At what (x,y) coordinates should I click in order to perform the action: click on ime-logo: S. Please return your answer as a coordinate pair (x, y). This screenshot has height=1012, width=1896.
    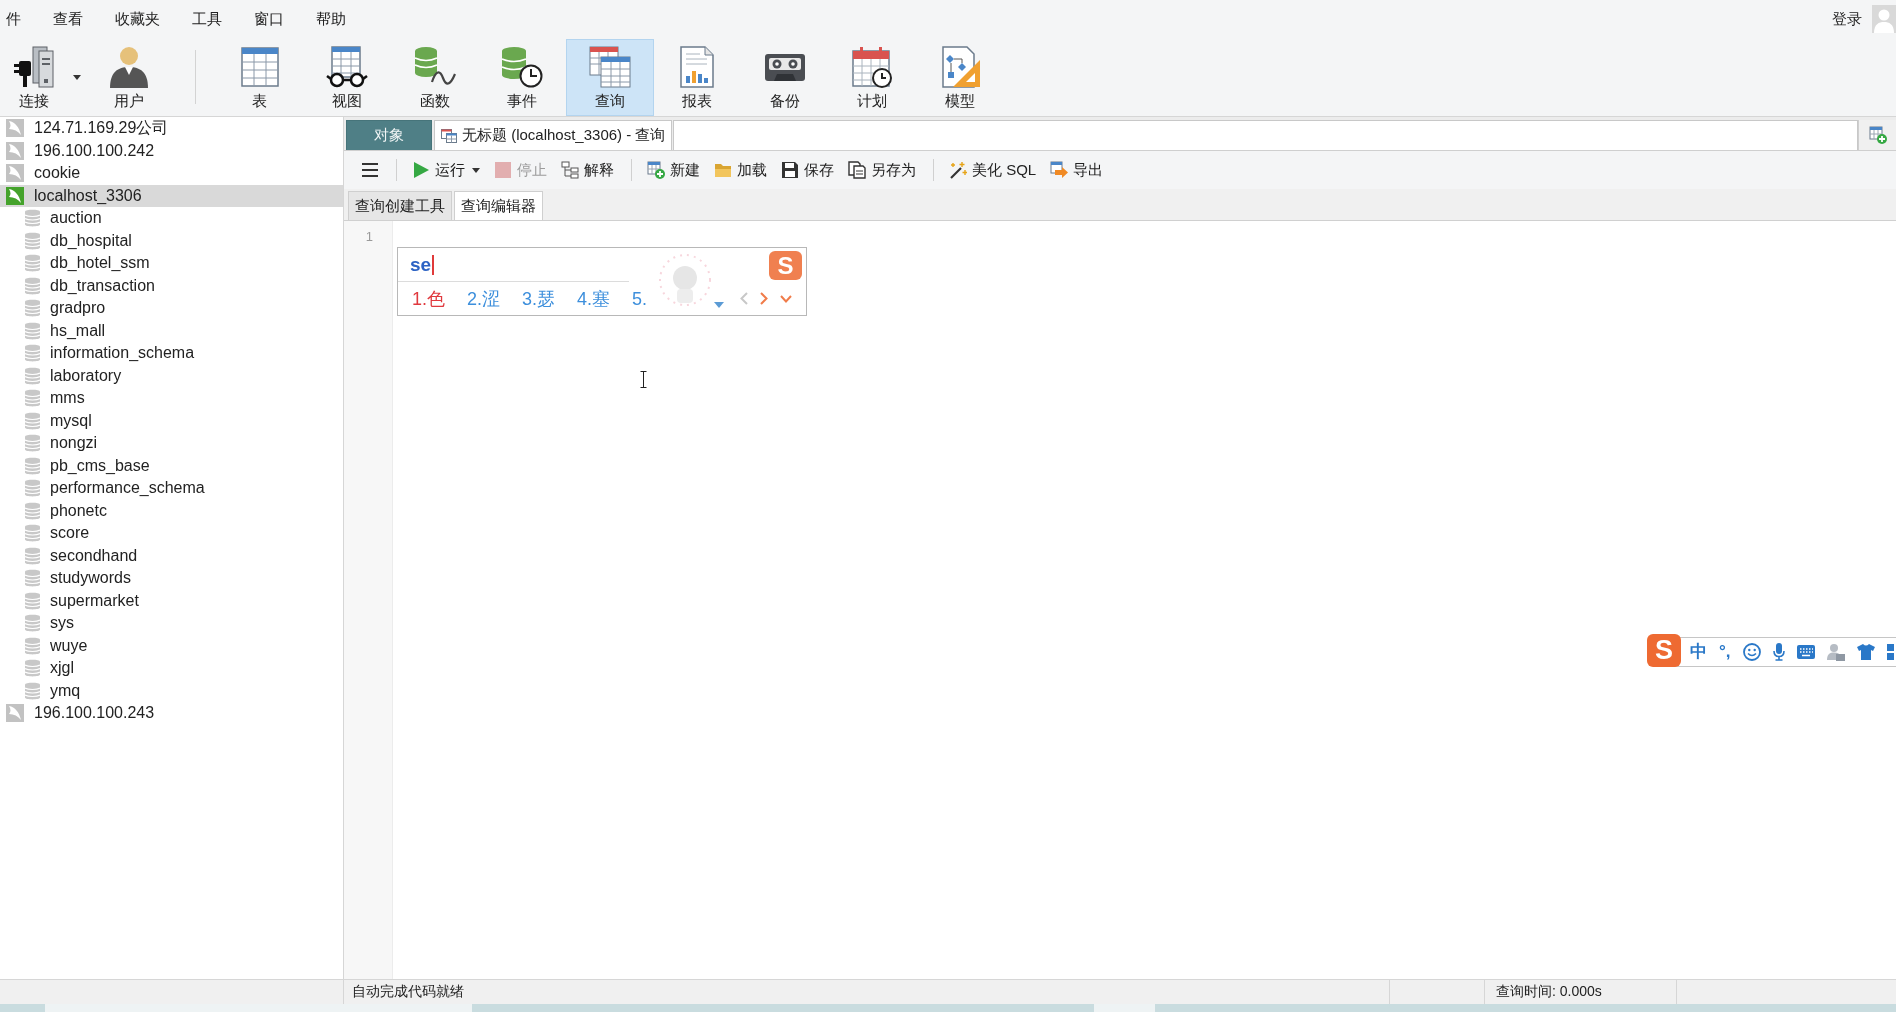
    Looking at the image, I should click on (1664, 650).